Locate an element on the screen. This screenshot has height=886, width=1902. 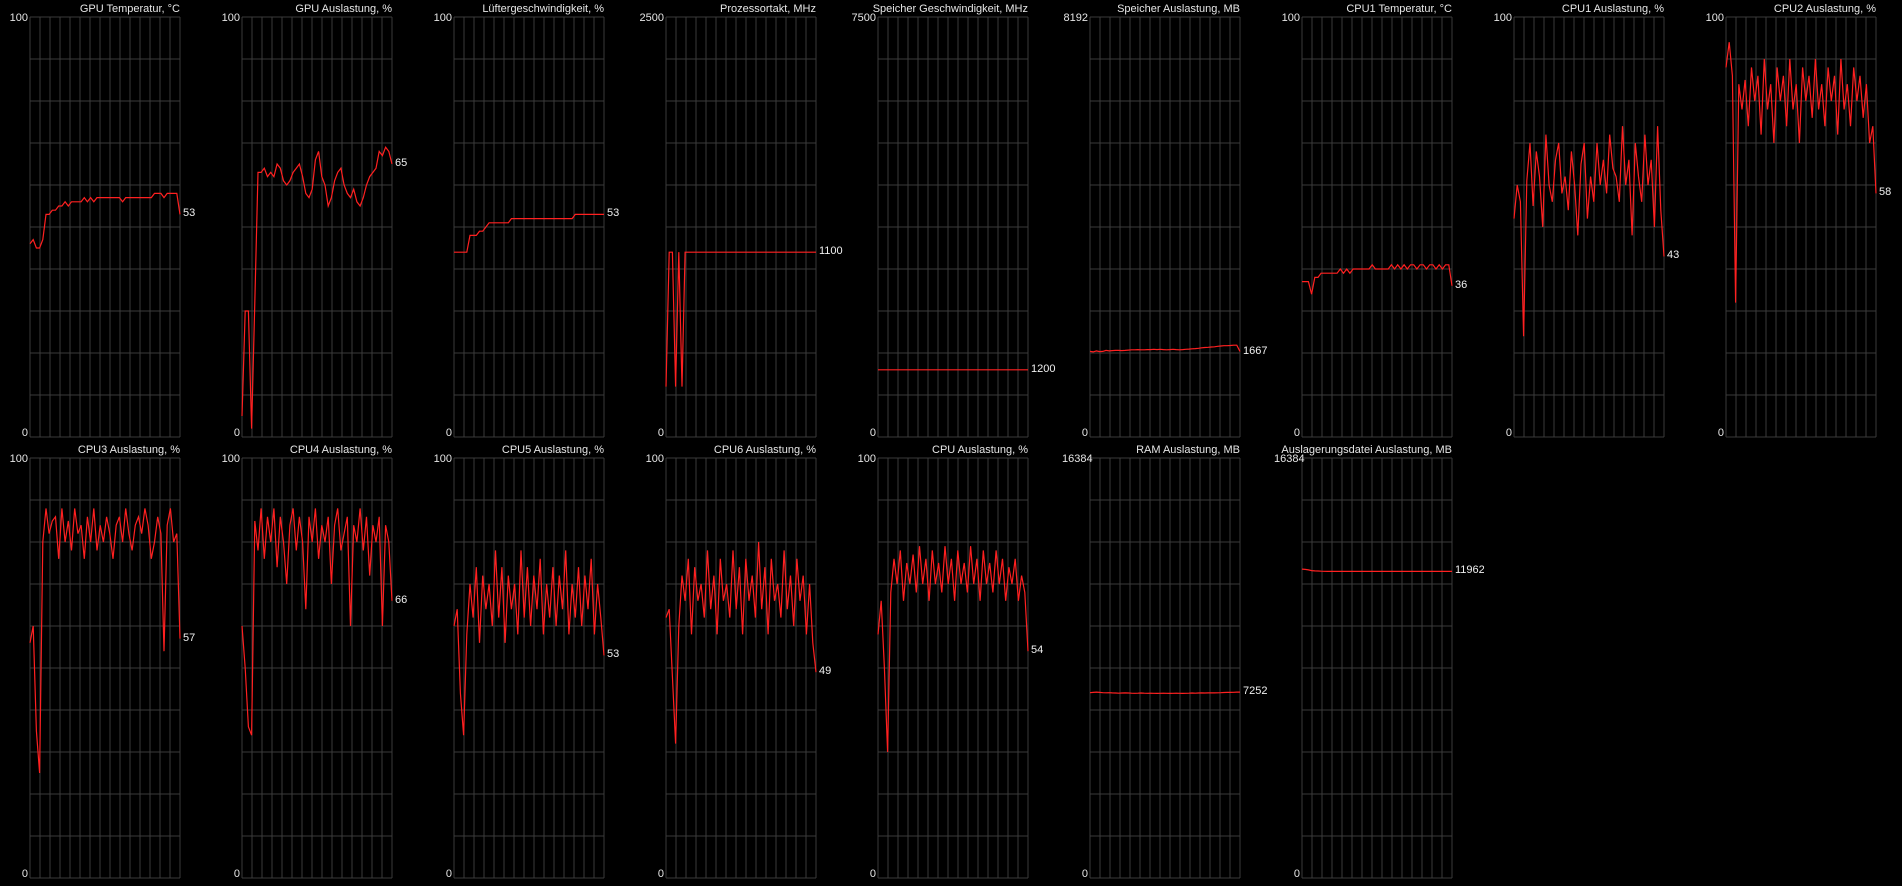
graph-panel: CPU6 Auslastung, % 100 0 49 is located at coordinates (742, 661).